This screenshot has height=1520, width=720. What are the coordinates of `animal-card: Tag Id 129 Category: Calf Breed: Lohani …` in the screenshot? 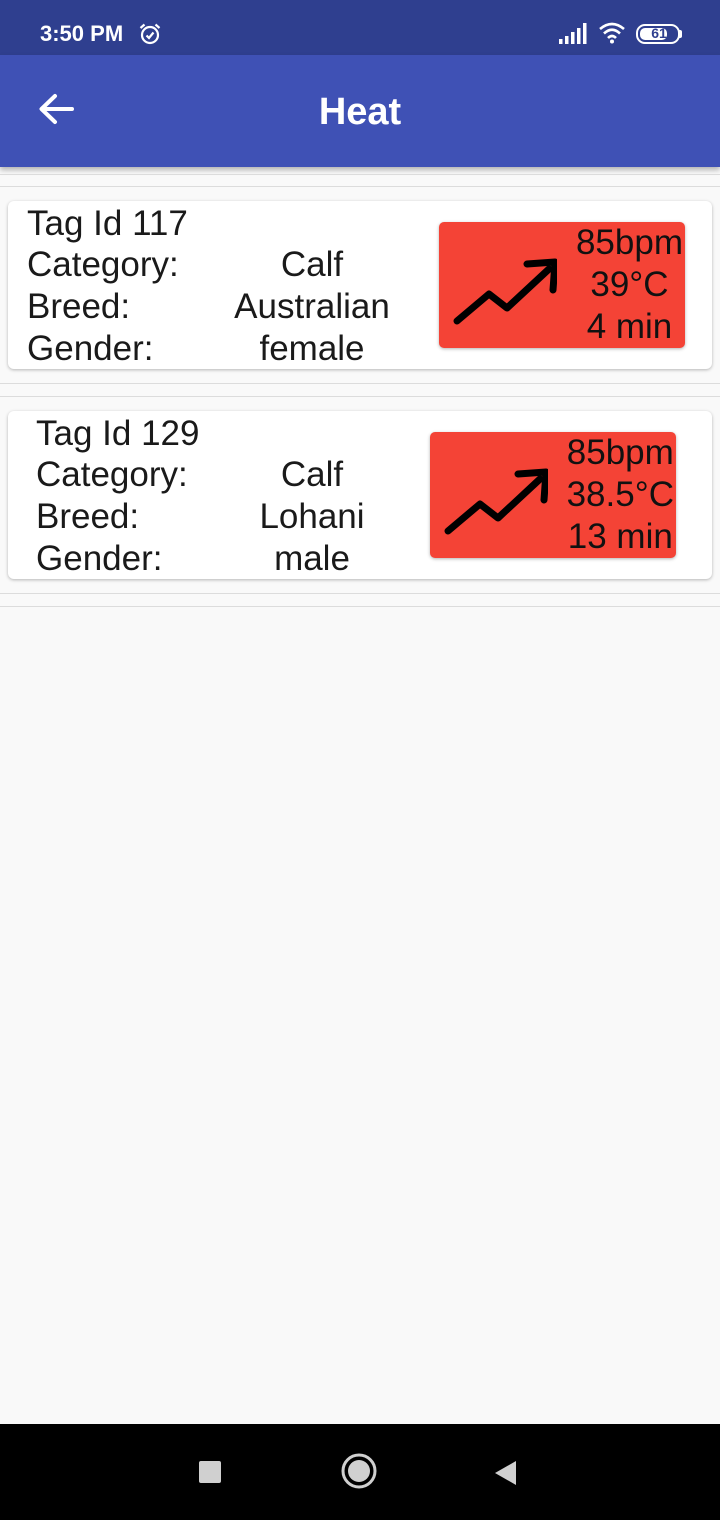 It's located at (360, 495).